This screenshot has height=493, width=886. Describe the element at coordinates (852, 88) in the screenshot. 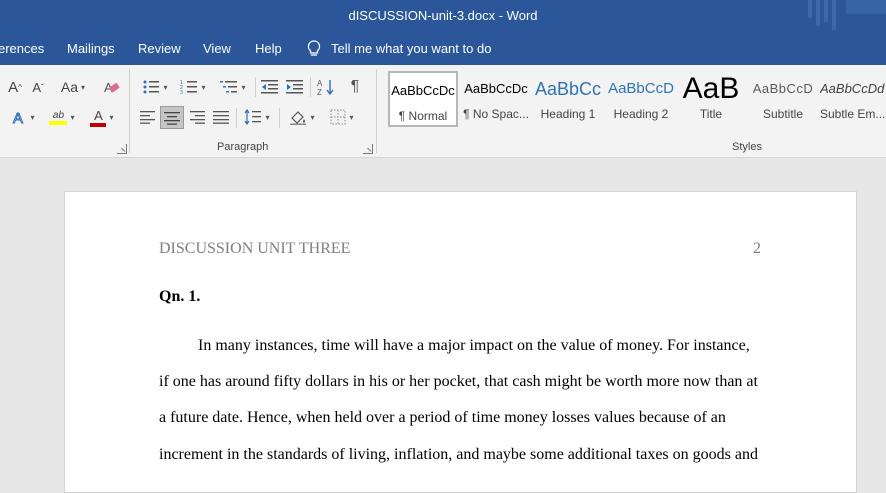

I see `style-preview: AaBbCcDd` at that location.